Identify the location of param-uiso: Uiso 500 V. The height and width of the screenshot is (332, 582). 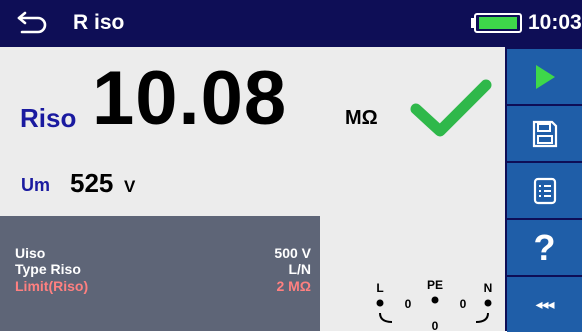
(163, 253).